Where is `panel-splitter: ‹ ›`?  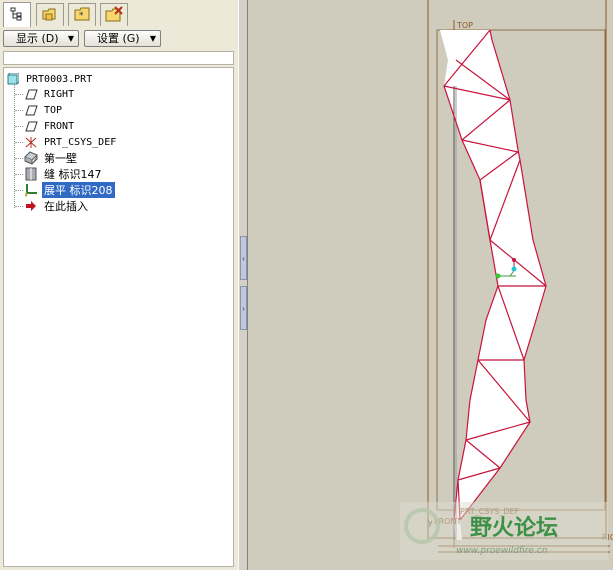 panel-splitter: ‹ › is located at coordinates (243, 285).